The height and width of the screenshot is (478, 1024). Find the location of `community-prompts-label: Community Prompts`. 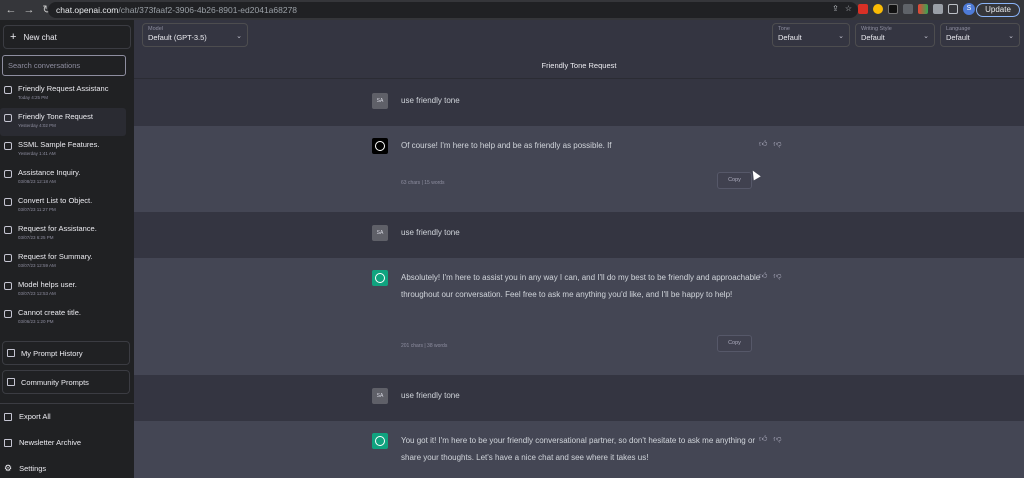

community-prompts-label: Community Prompts is located at coordinates (55, 382).